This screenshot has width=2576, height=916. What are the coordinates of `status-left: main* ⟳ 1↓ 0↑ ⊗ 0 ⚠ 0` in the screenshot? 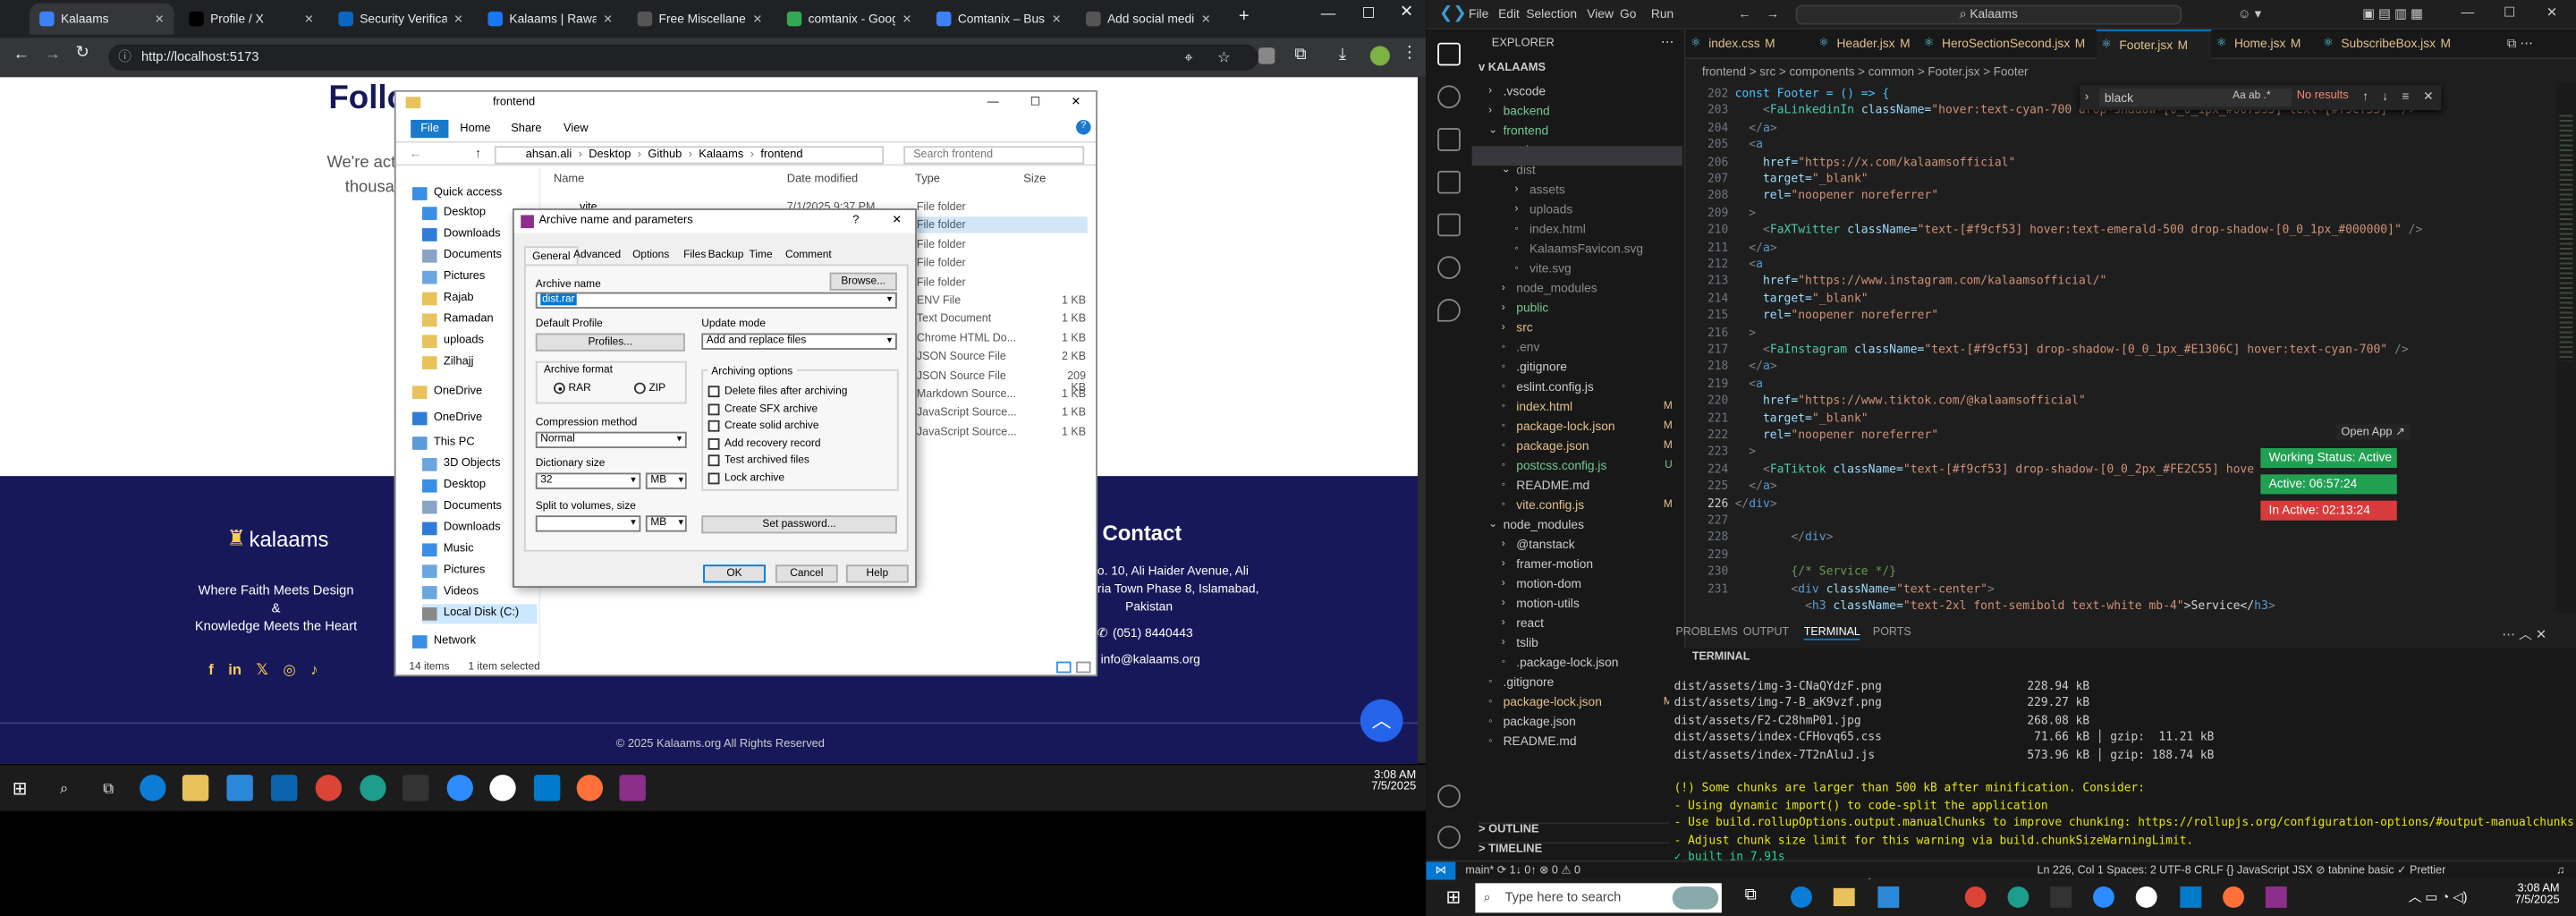 It's located at (1522, 870).